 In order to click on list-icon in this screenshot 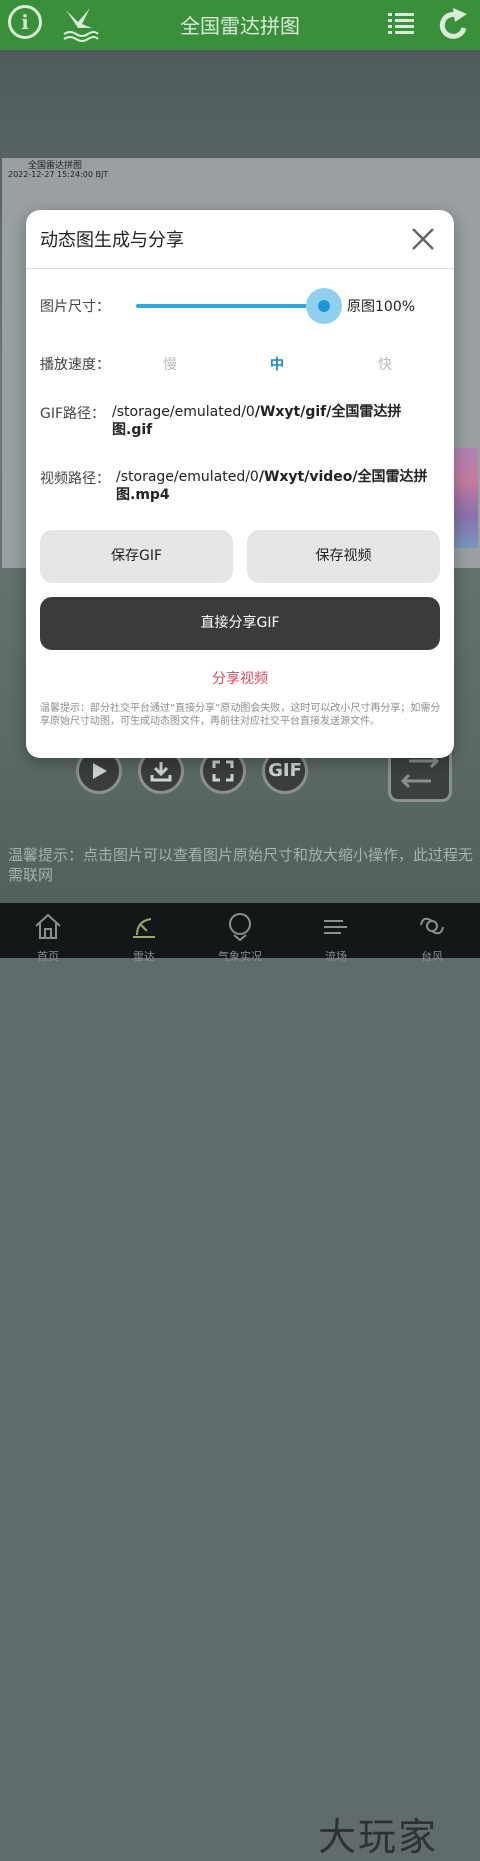, I will do `click(401, 24)`.